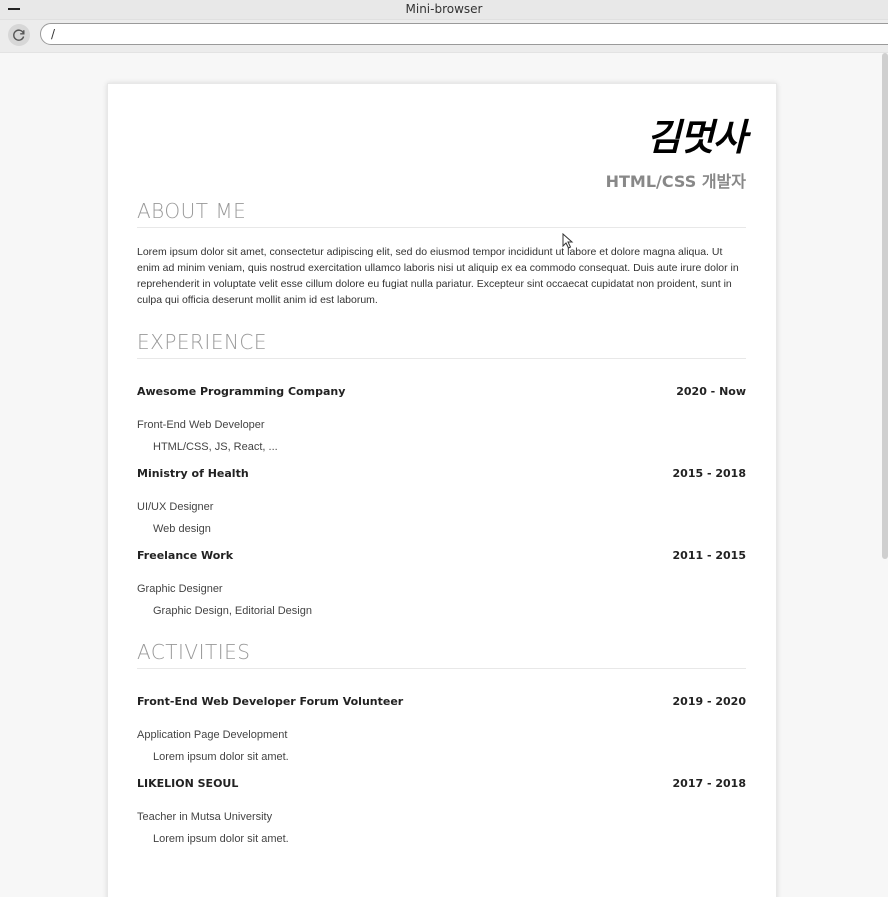 Image resolution: width=888 pixels, height=897 pixels. What do you see at coordinates (193, 473) in the screenshot?
I see `entry-organization: Ministry of Health` at bounding box center [193, 473].